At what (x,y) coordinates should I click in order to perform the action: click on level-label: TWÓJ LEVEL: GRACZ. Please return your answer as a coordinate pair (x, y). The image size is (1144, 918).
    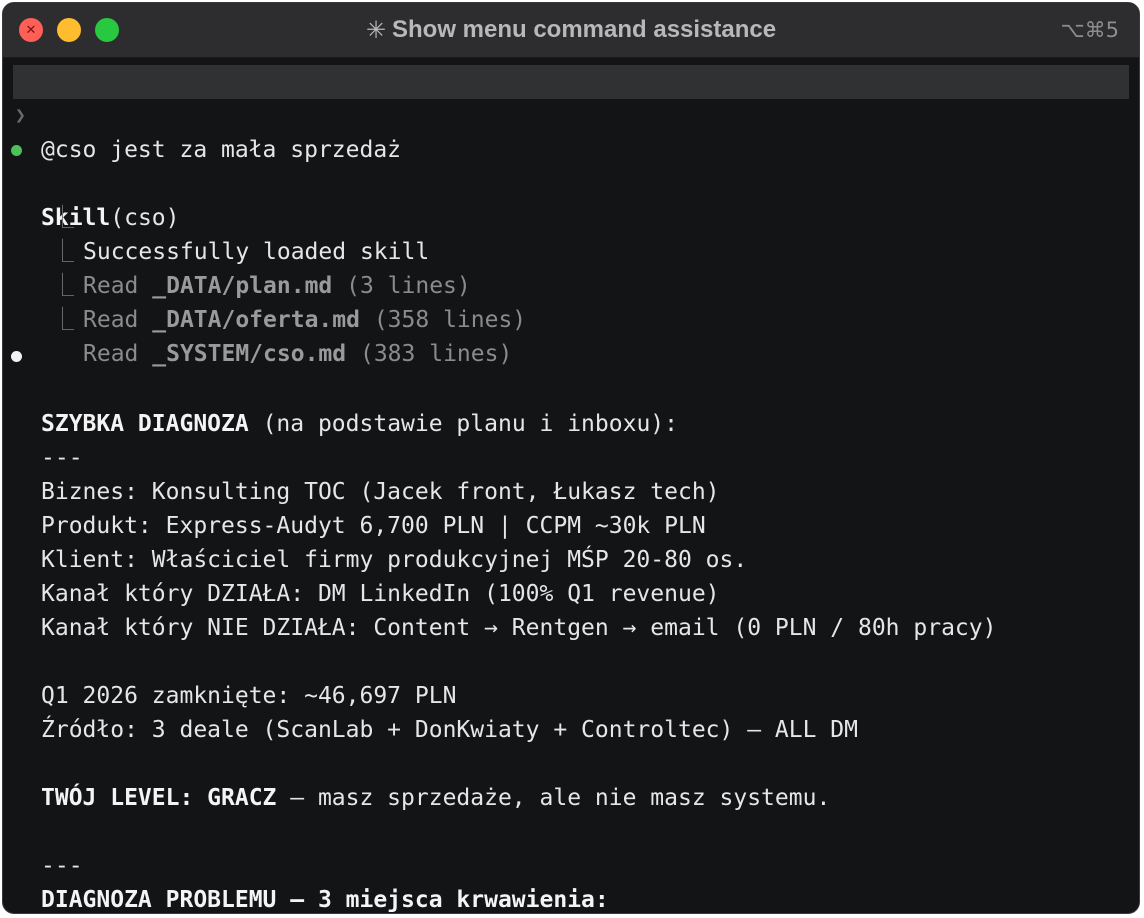
    Looking at the image, I should click on (159, 798).